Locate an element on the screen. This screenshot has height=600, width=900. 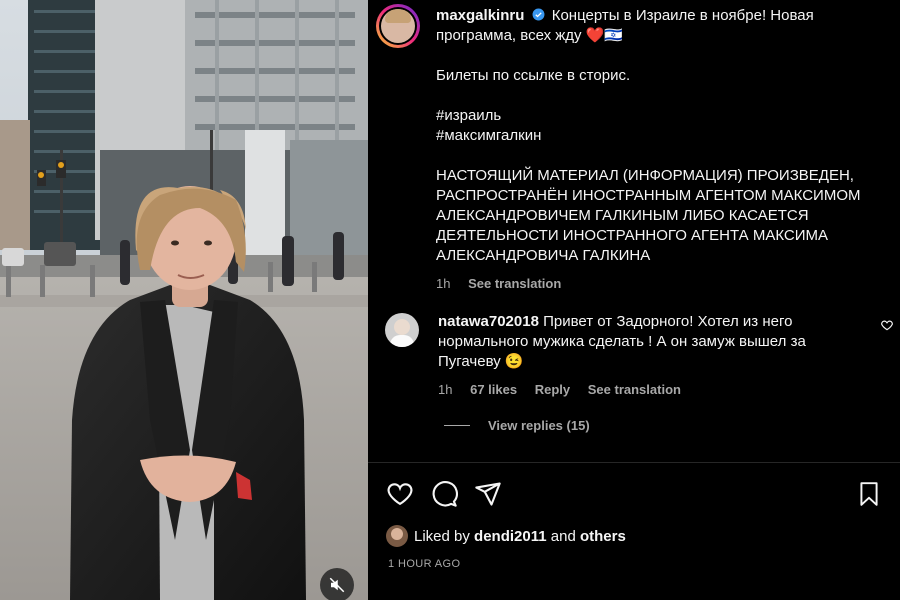
comment-likes: 67 likes is located at coordinates (493, 389).